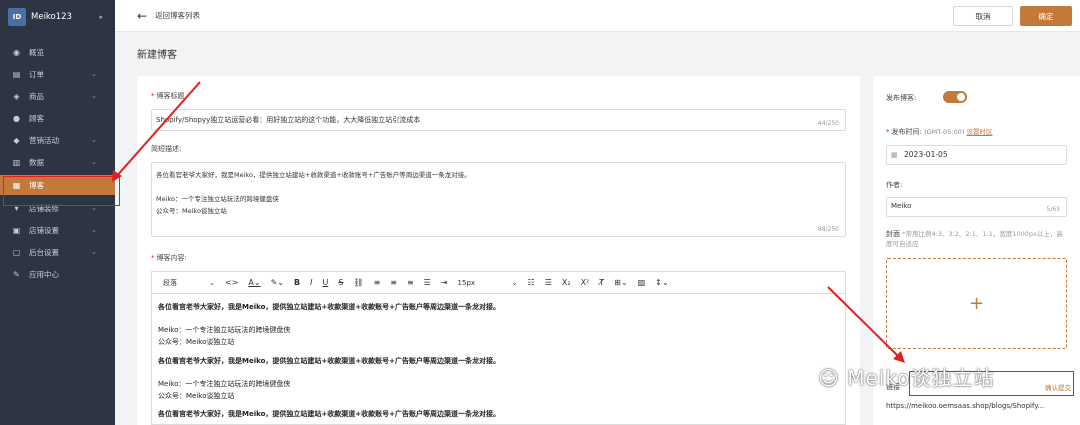 Image resolution: width=1080 pixels, height=425 pixels. I want to click on desc-line: 公众号：Meiko谈独立站, so click(191, 211).